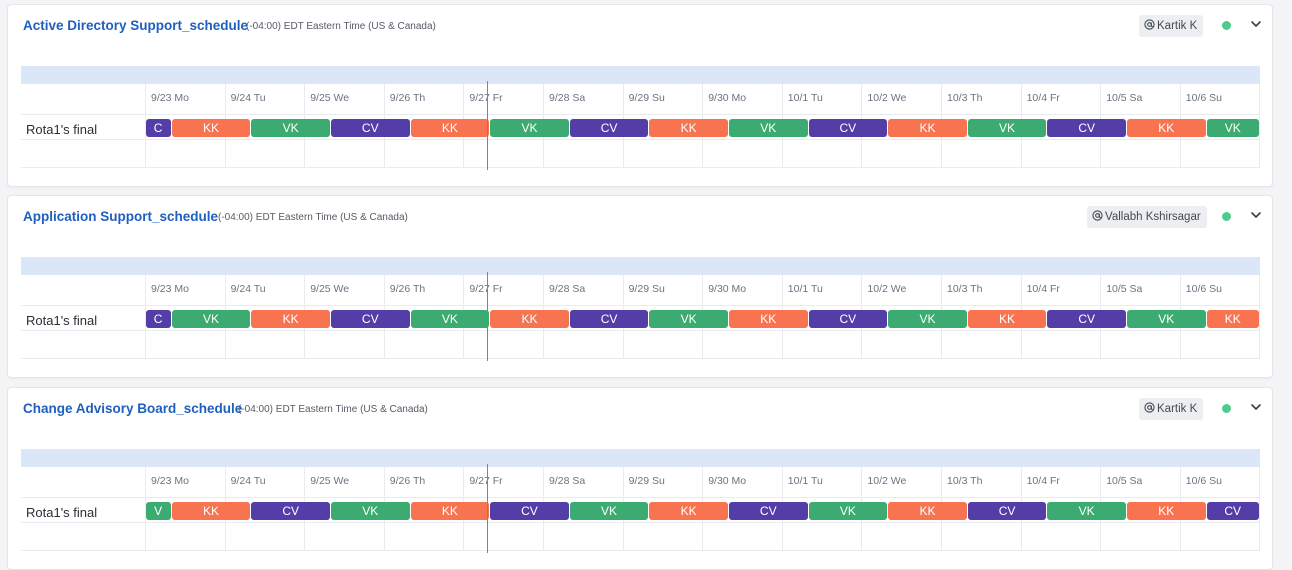  I want to click on shift-block: V, so click(158, 511).